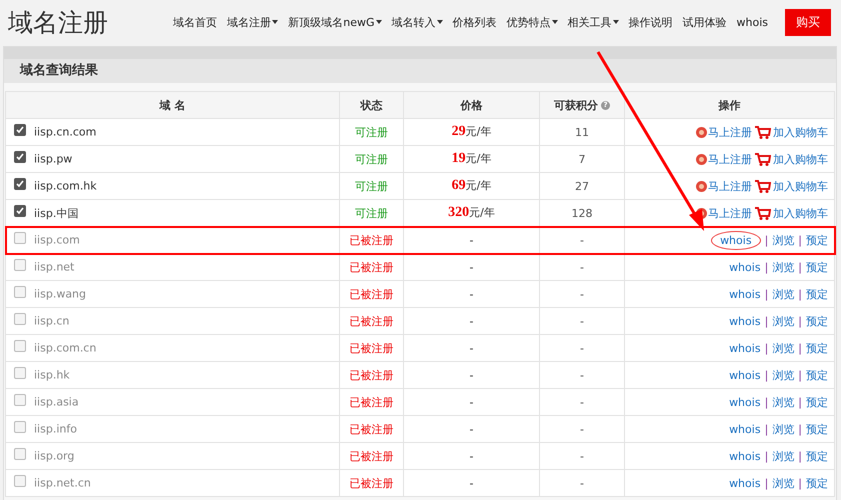  What do you see at coordinates (472, 132) in the screenshot?
I see `price-text: 29元/年` at bounding box center [472, 132].